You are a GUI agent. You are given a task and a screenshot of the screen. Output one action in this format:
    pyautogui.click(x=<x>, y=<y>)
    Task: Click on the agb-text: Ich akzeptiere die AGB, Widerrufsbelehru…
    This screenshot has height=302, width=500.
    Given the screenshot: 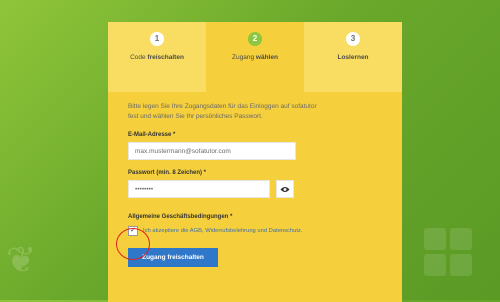 What is the action you would take?
    pyautogui.click(x=223, y=231)
    